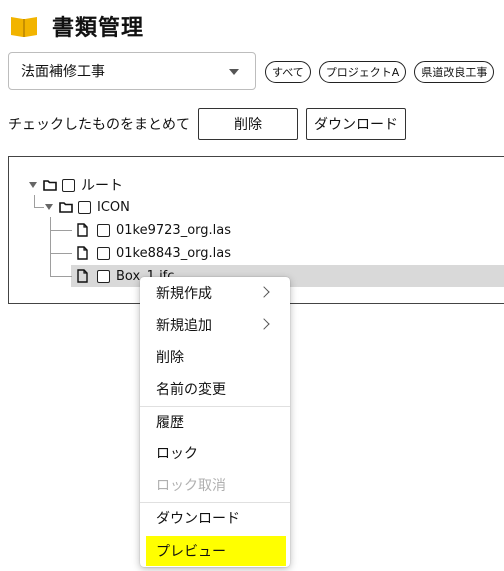 Image resolution: width=504 pixels, height=571 pixels. I want to click on menu-item-preview: プレビュー, so click(216, 551).